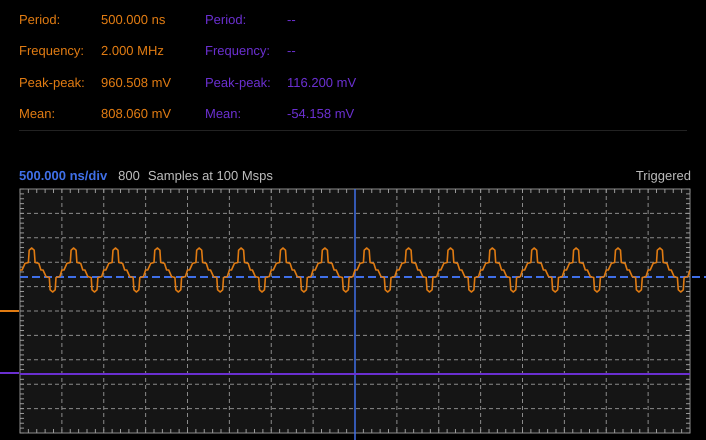 This screenshot has height=440, width=706. What do you see at coordinates (133, 20) in the screenshot?
I see `measurement-value: 500.000 ns` at bounding box center [133, 20].